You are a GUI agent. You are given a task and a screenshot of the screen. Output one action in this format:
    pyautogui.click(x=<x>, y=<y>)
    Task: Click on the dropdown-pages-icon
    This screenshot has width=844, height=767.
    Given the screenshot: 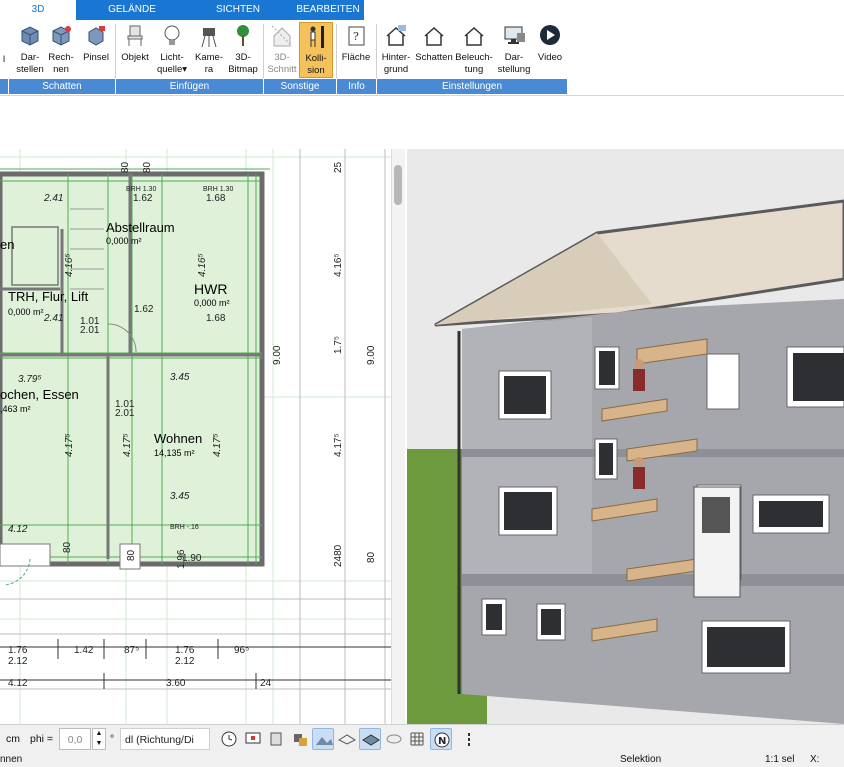 What is the action you would take?
    pyautogui.click(x=277, y=739)
    